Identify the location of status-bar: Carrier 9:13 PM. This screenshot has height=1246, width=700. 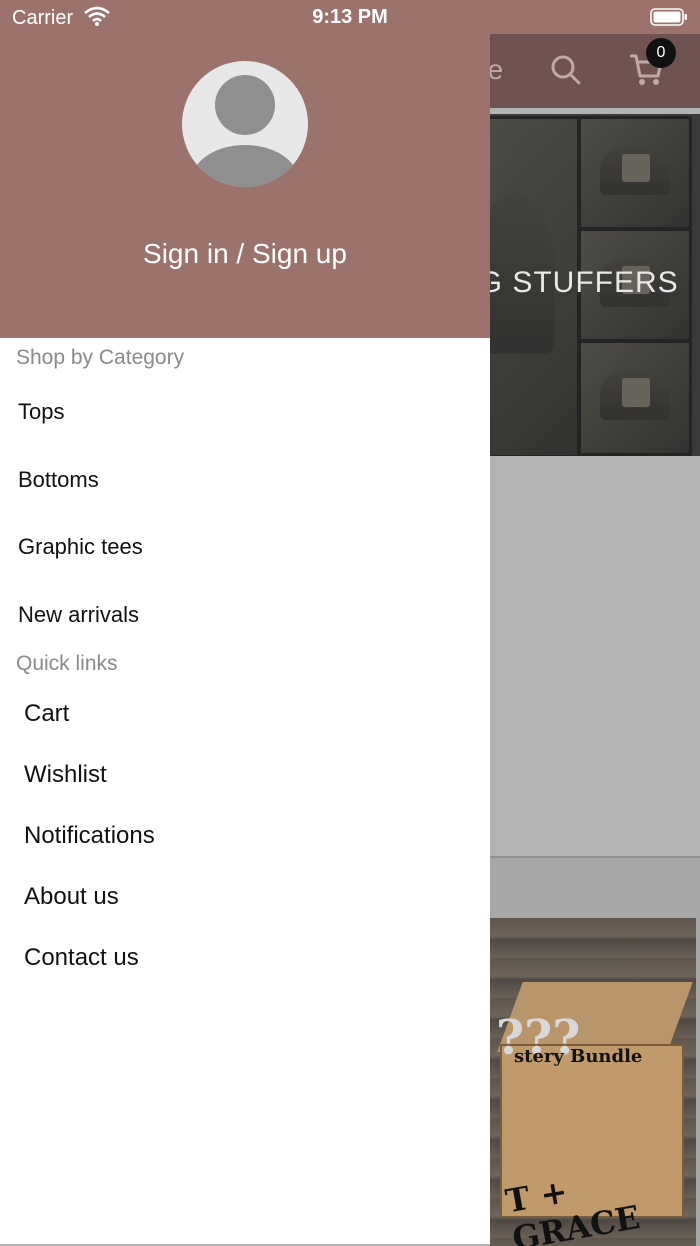
(350, 17).